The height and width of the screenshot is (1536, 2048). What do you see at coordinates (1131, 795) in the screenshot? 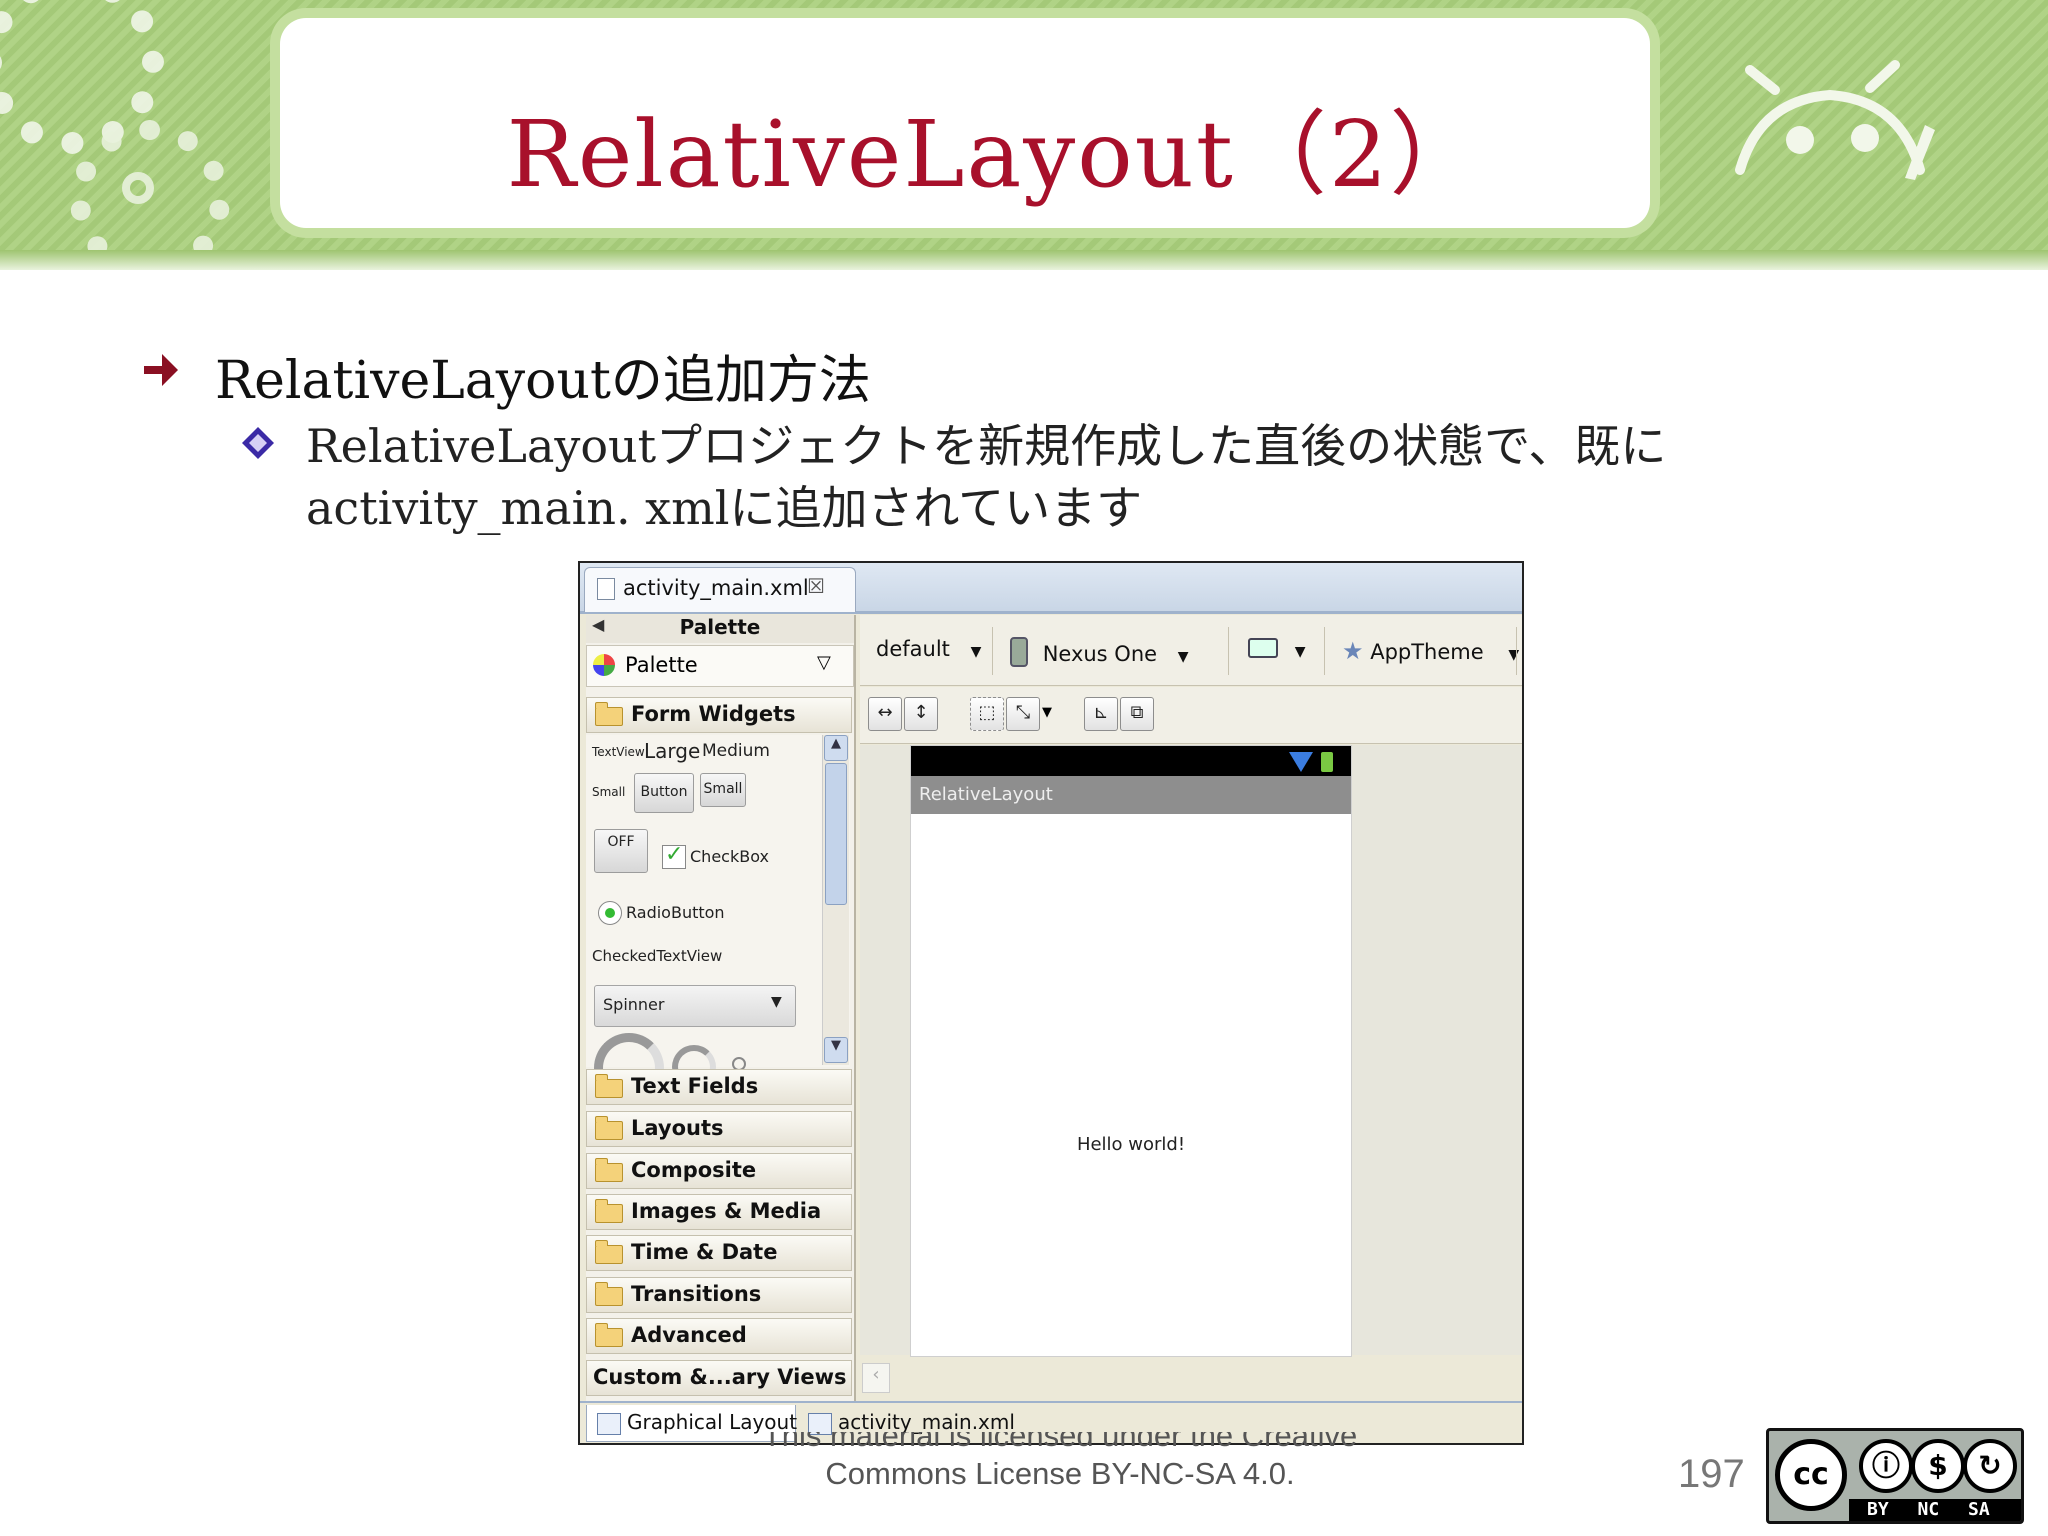
I see `action-bar: RelativeLayout` at bounding box center [1131, 795].